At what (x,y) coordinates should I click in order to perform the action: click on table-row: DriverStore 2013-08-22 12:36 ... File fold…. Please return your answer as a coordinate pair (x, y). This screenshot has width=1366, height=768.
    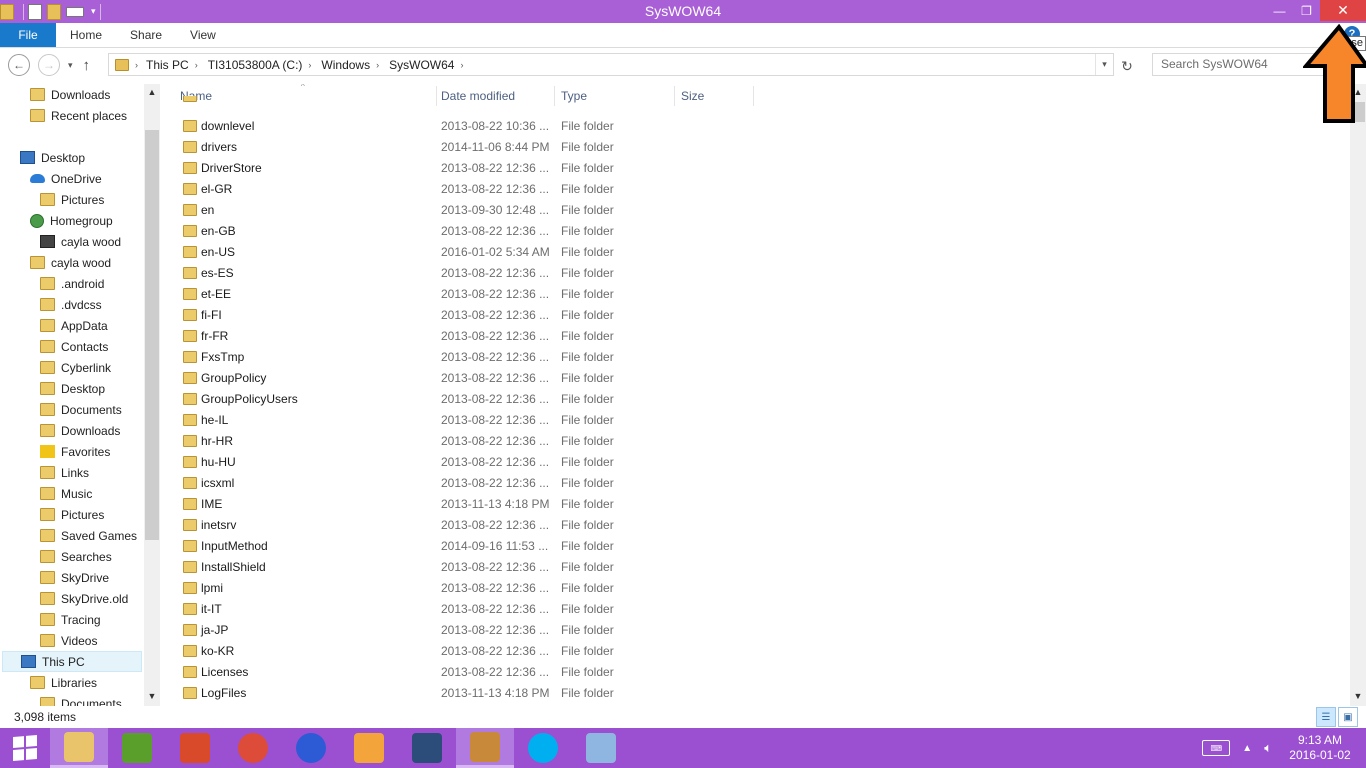
    Looking at the image, I should click on (755, 168).